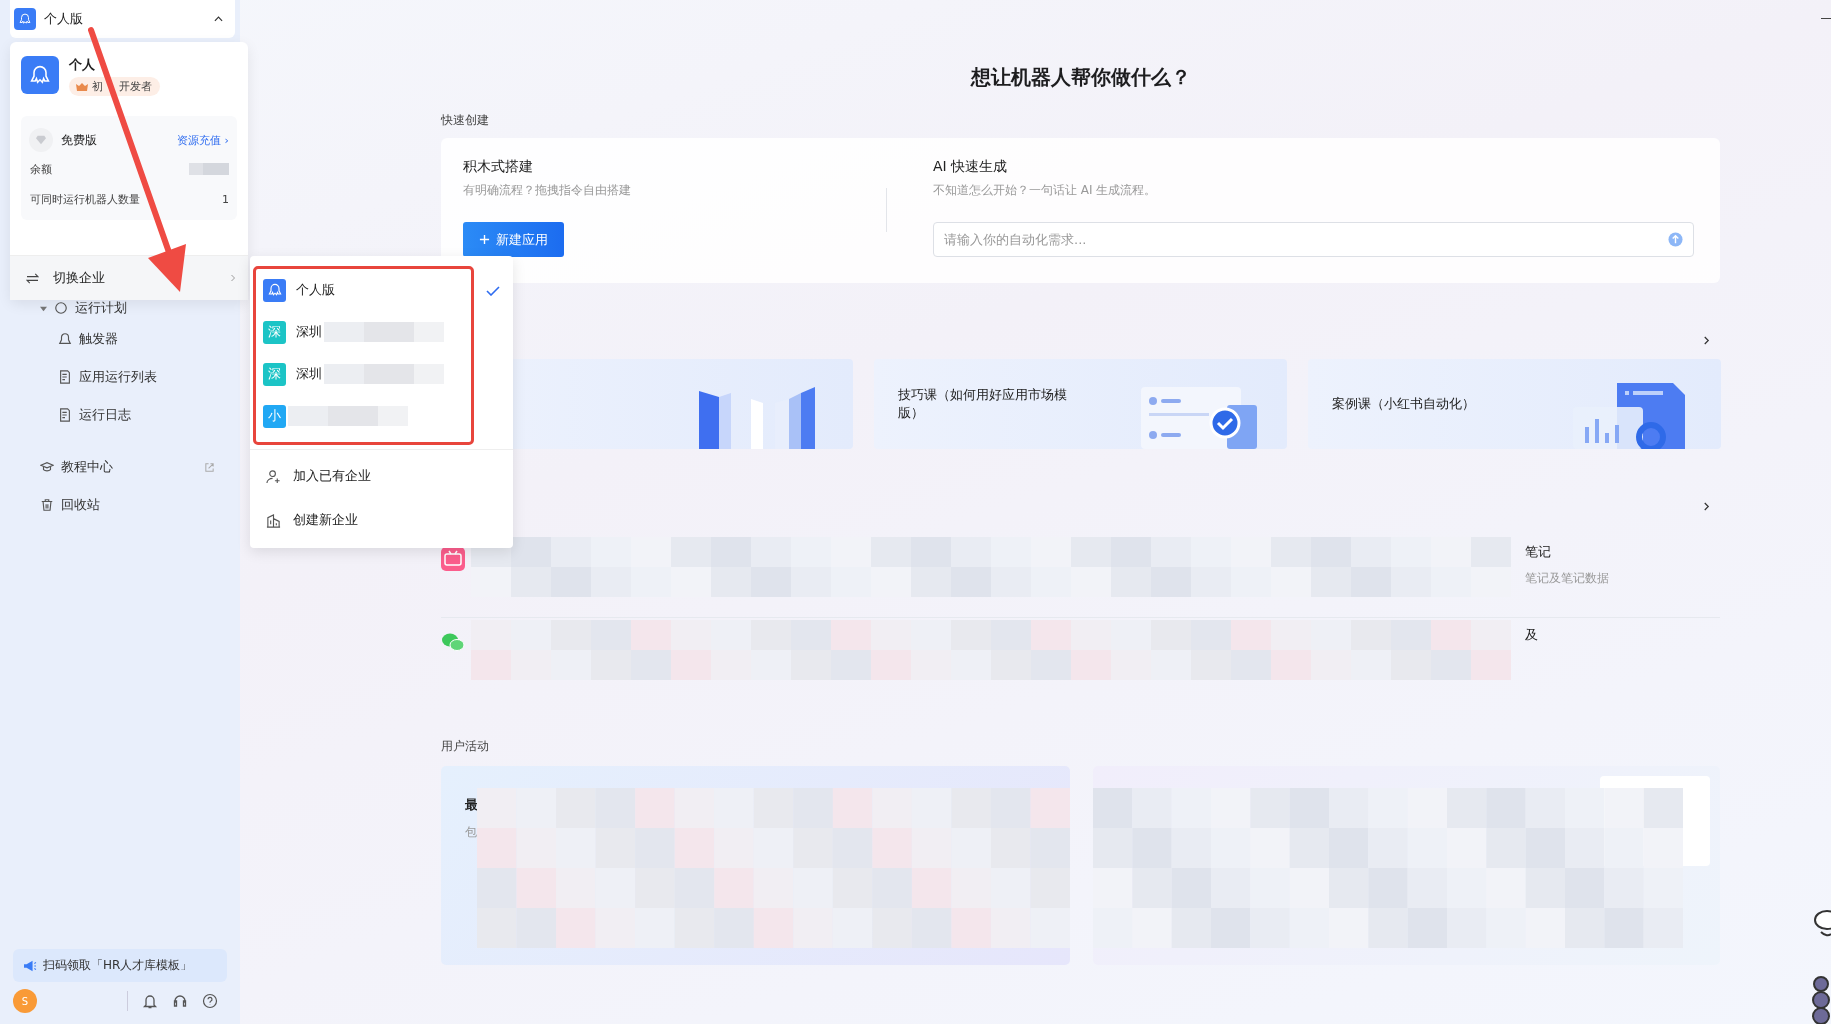 Image resolution: width=1831 pixels, height=1024 pixels. Describe the element at coordinates (1531, 635) in the screenshot. I see `template-title: 及` at that location.